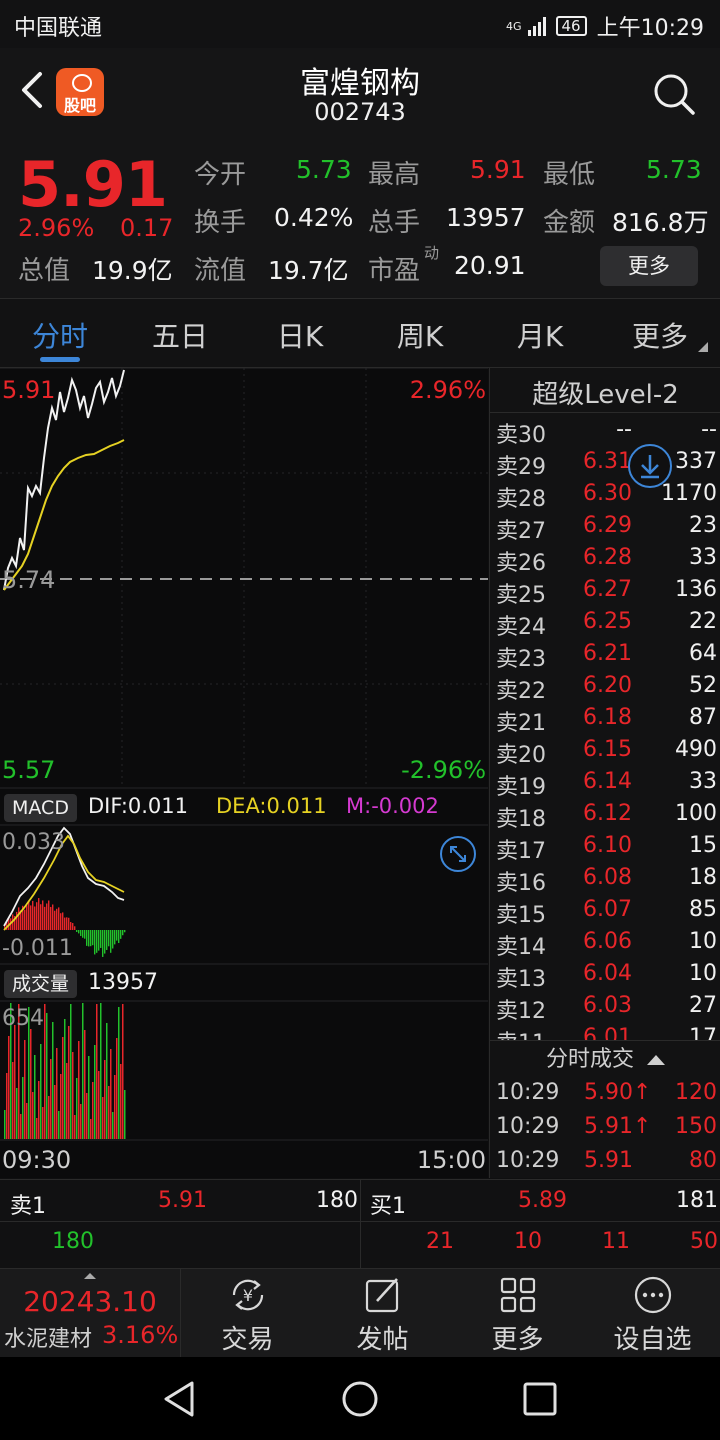  Describe the element at coordinates (540, 335) in the screenshot. I see `tab-monthly-k: 月K` at that location.